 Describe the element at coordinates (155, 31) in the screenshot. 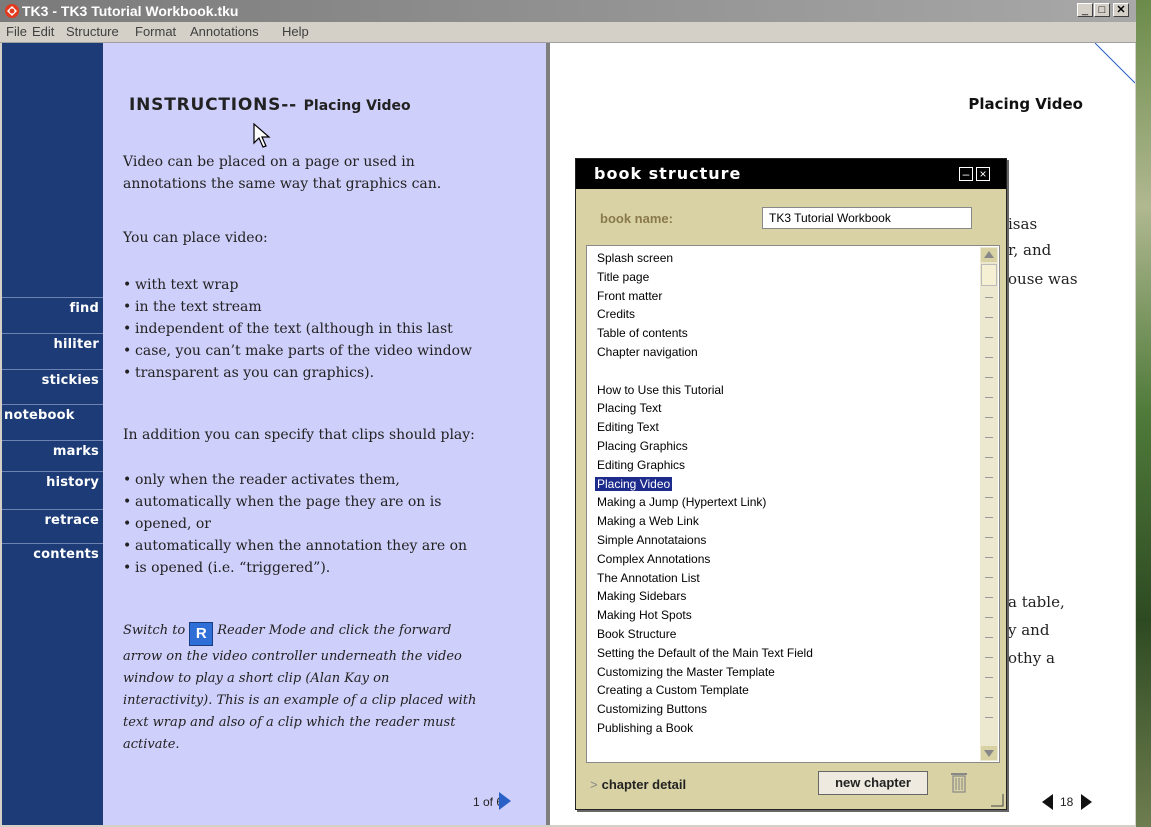

I see `menu-format: Format` at that location.